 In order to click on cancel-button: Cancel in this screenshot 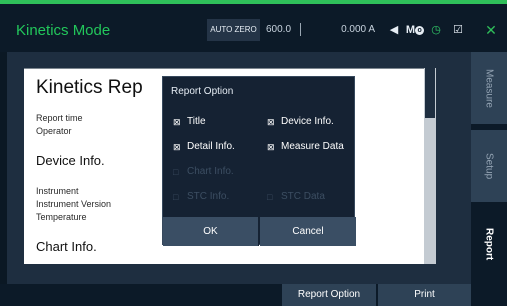, I will do `click(308, 231)`.